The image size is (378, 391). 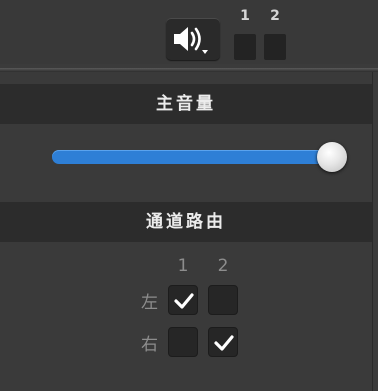 I want to click on route-right-to-2-checkbox, so click(x=223, y=342).